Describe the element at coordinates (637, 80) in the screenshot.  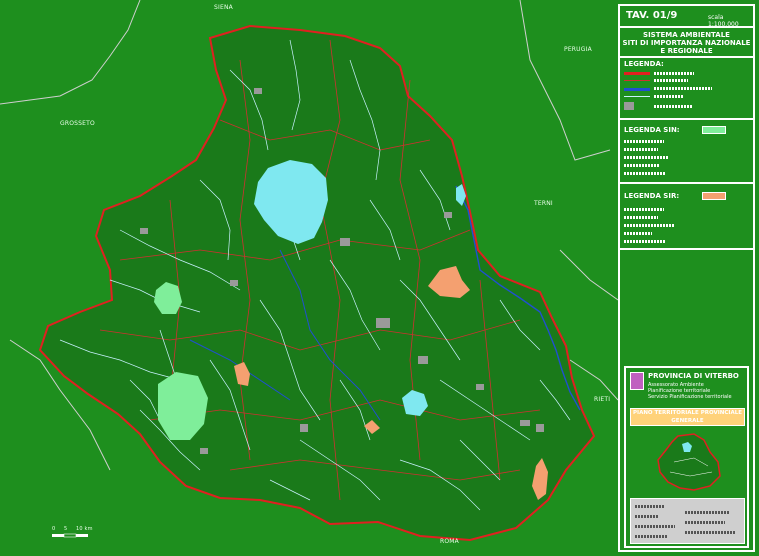
I see `legend-municipal-swatch` at that location.